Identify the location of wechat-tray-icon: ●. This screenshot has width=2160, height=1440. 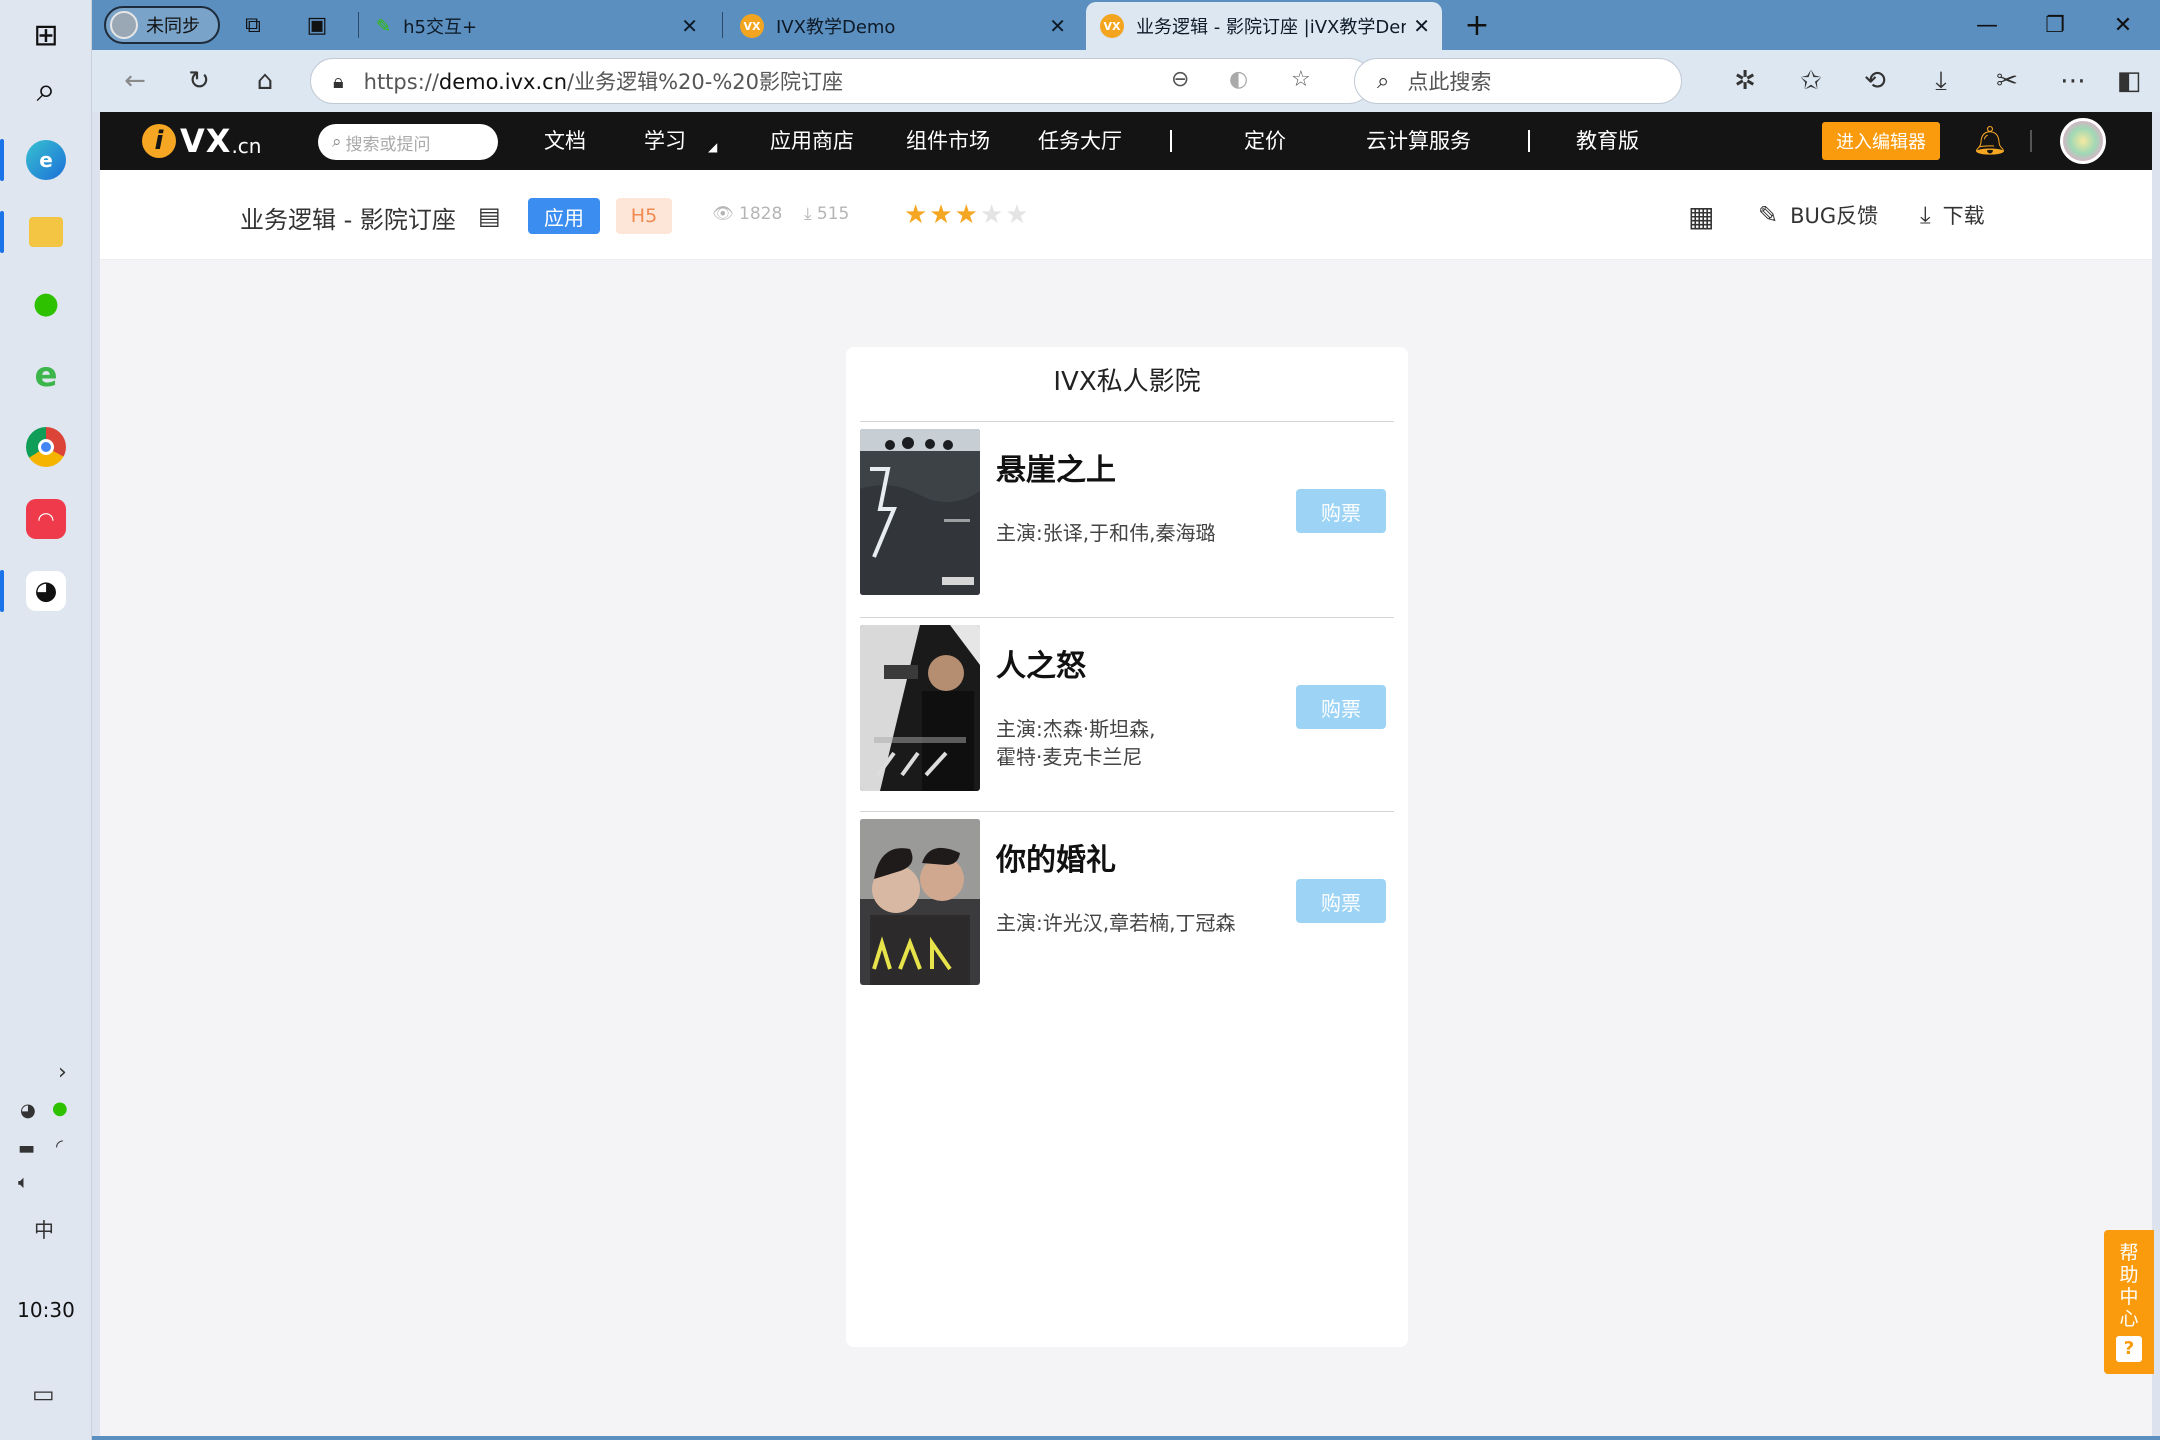
(60, 1108).